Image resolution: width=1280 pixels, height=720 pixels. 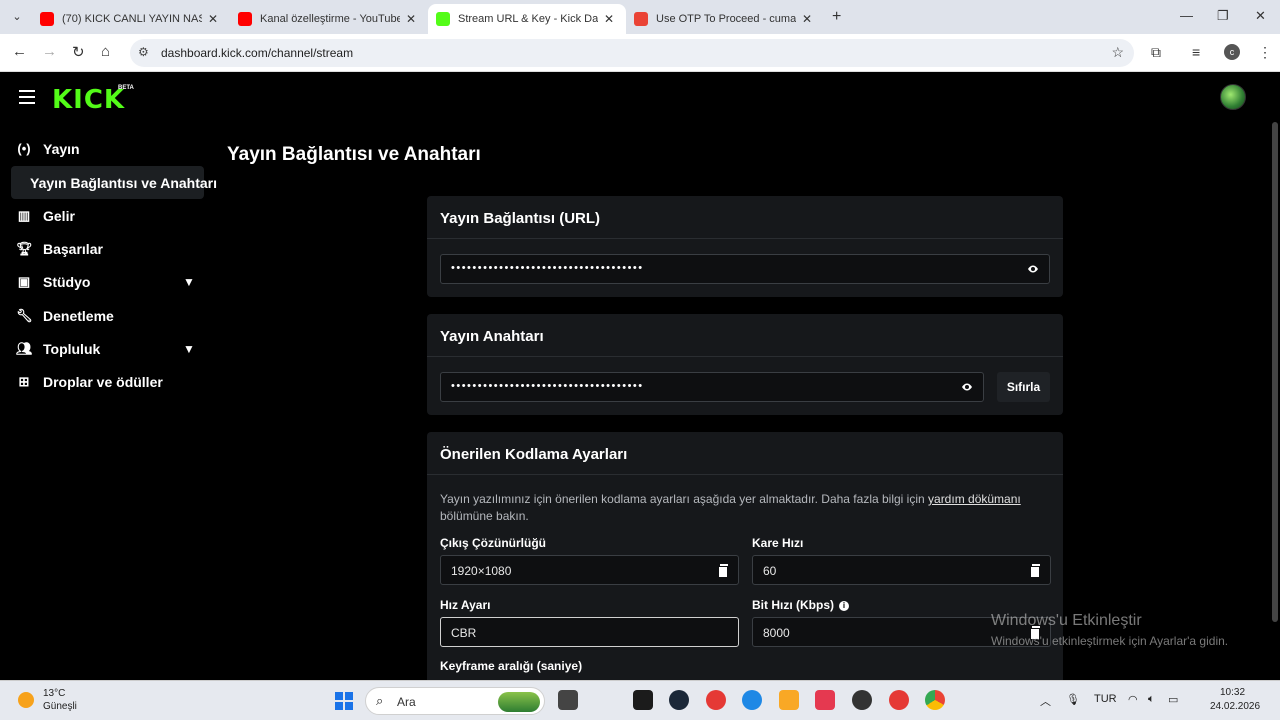 I want to click on home-icon: ⌂, so click(x=105, y=51).